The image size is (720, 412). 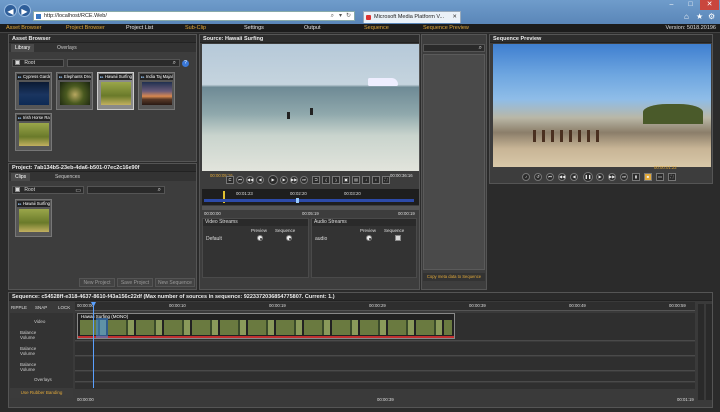 I want to click on volume-icon: ♪, so click(x=526, y=177).